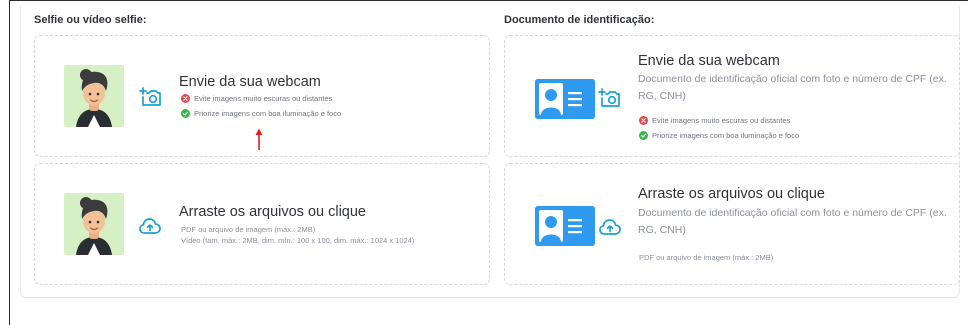  I want to click on document-rule-avoid: Evite imagens muito escuras ou distantes, so click(714, 121).